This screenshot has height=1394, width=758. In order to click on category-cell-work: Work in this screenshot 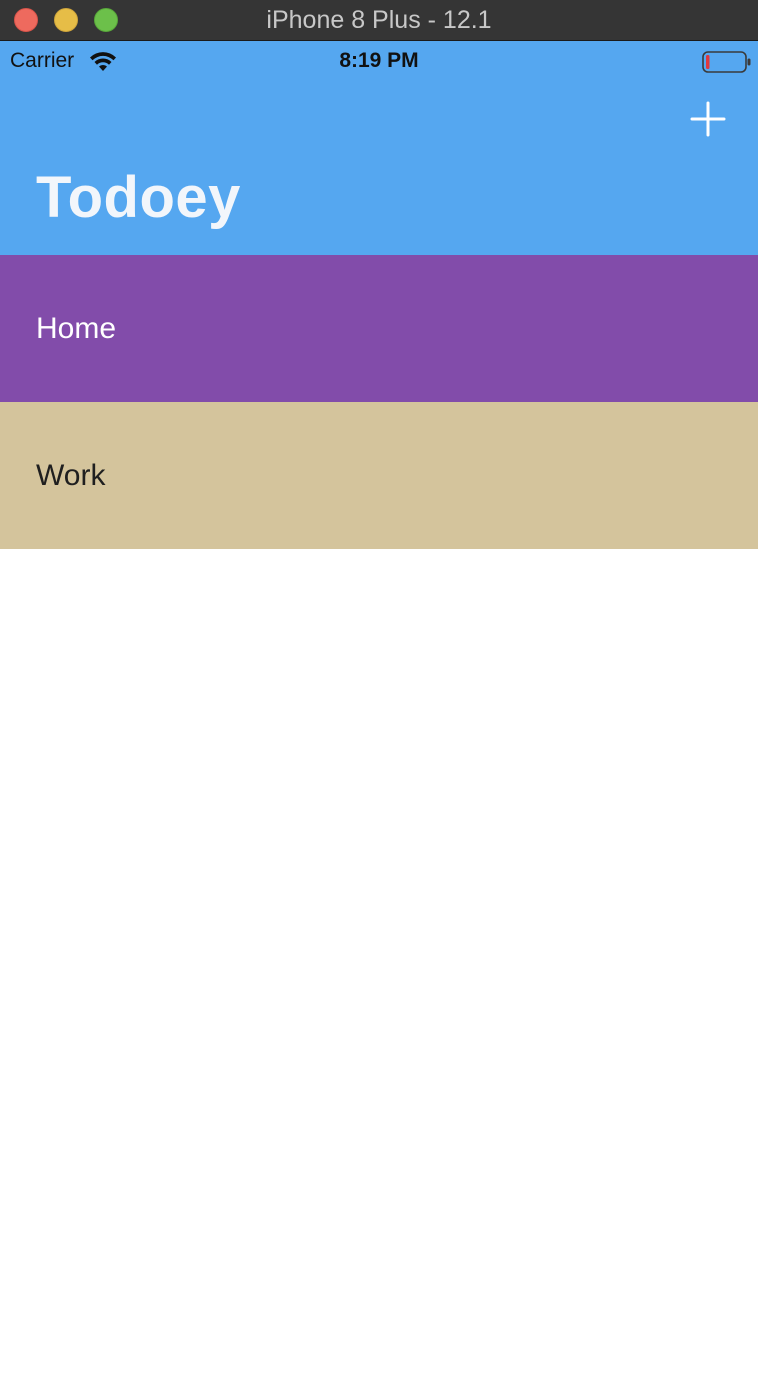, I will do `click(379, 475)`.